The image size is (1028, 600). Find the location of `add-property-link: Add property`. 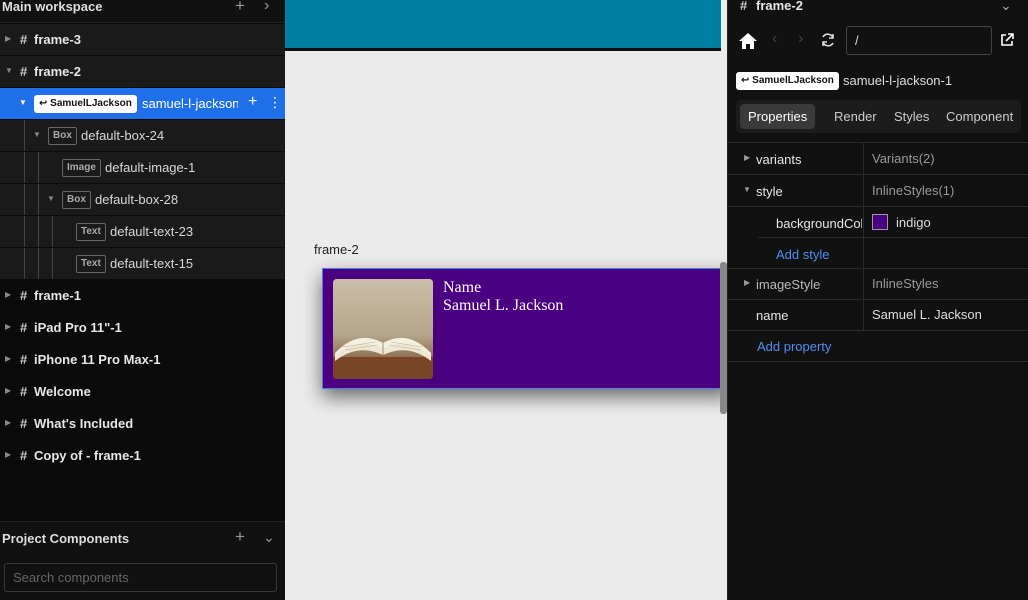

add-property-link: Add property is located at coordinates (794, 346).